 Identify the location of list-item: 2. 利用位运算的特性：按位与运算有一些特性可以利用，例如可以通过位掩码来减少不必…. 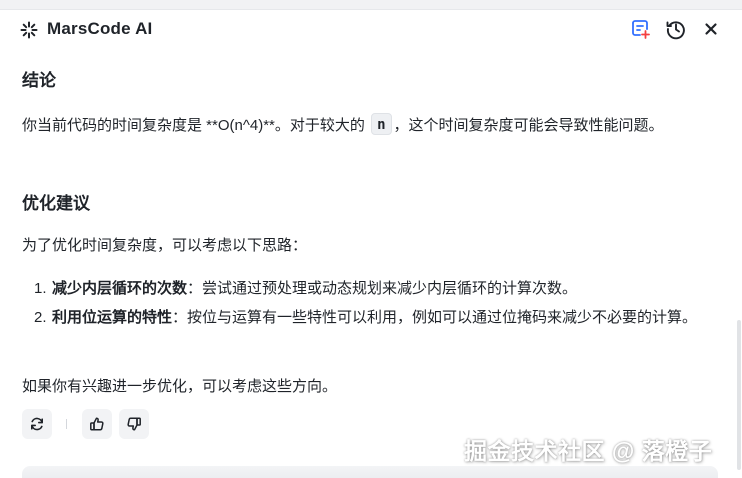
(362, 317).